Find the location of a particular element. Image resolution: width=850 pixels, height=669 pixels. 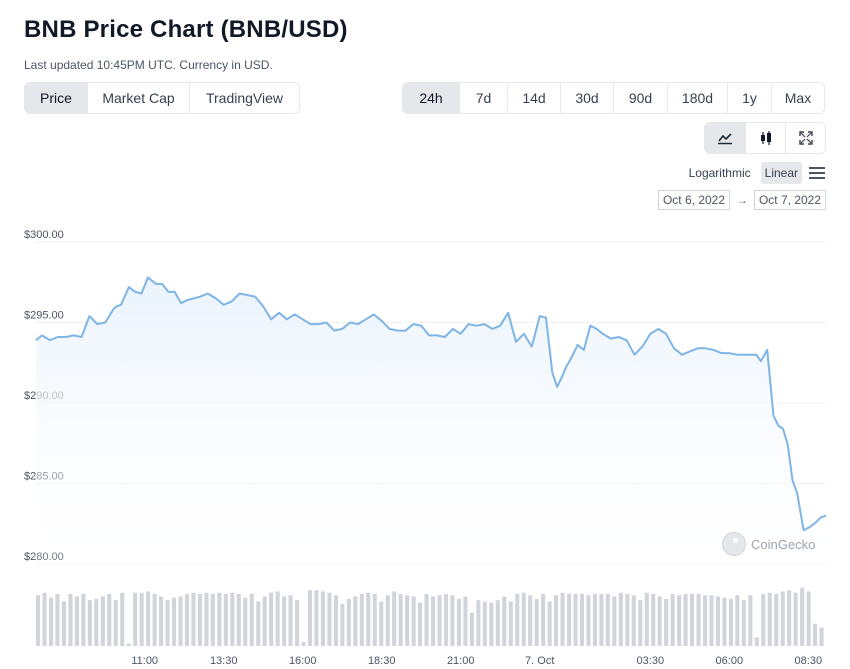

x-tick-label: 7. Oct is located at coordinates (539, 661).